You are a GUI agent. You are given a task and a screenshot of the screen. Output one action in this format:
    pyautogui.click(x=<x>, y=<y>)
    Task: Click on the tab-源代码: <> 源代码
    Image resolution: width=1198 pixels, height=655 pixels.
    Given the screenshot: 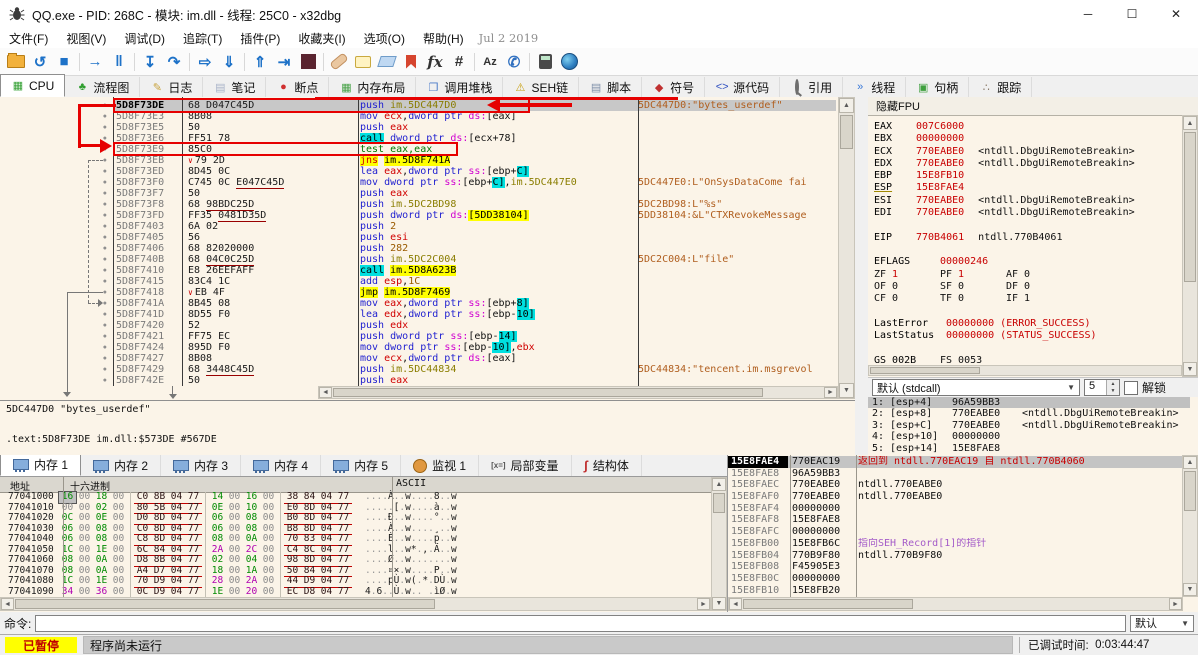 What is the action you would take?
    pyautogui.click(x=743, y=87)
    